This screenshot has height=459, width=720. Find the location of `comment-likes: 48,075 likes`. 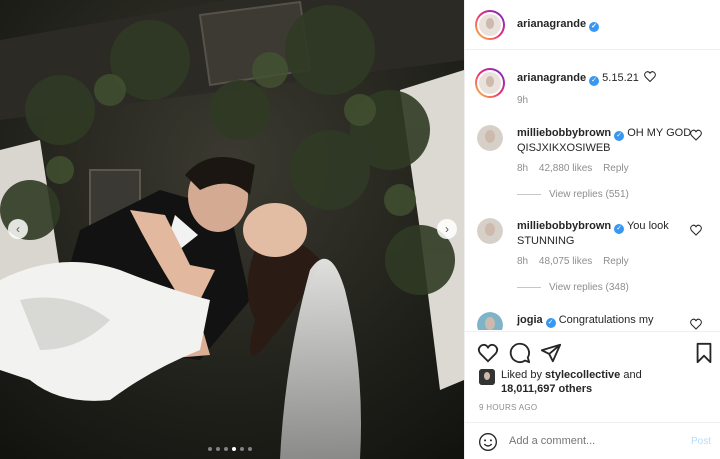

comment-likes: 48,075 likes is located at coordinates (565, 261).